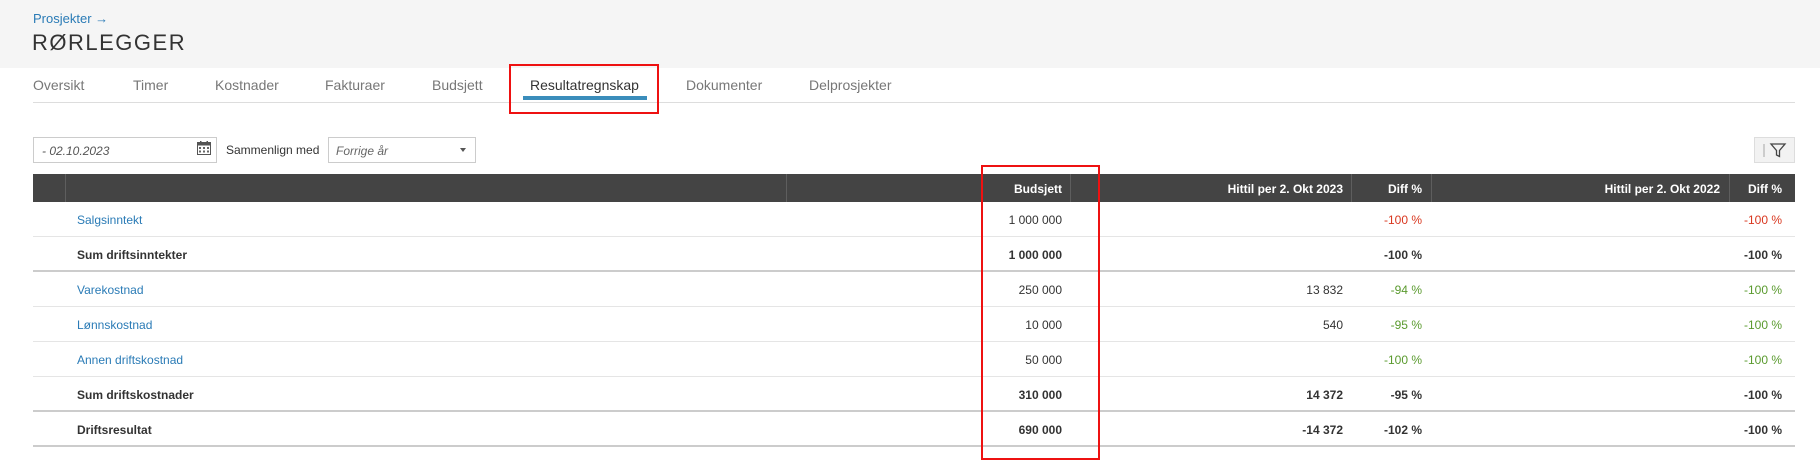 The height and width of the screenshot is (473, 1820). What do you see at coordinates (914, 359) in the screenshot?
I see `table-row: Annen driftskostnad 50 000 -100 % -100 %` at bounding box center [914, 359].